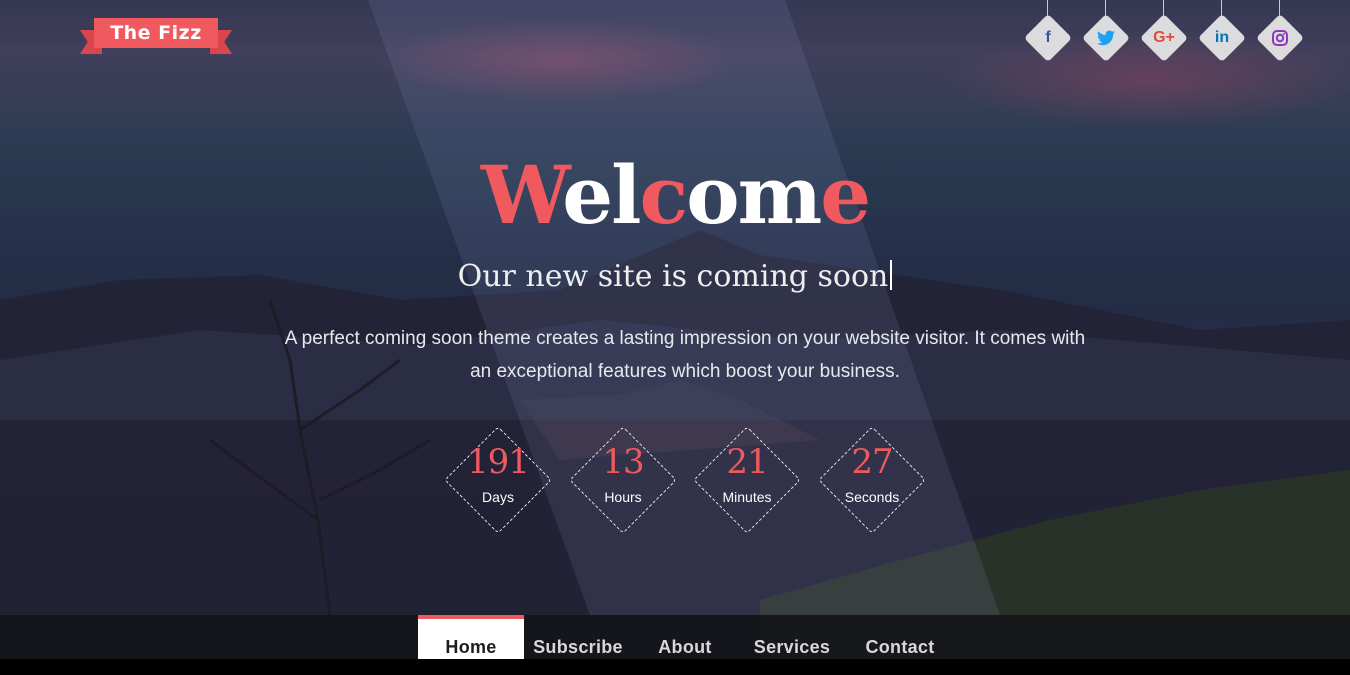 This screenshot has height=675, width=1350. I want to click on countdown-value: 21, so click(747, 462).